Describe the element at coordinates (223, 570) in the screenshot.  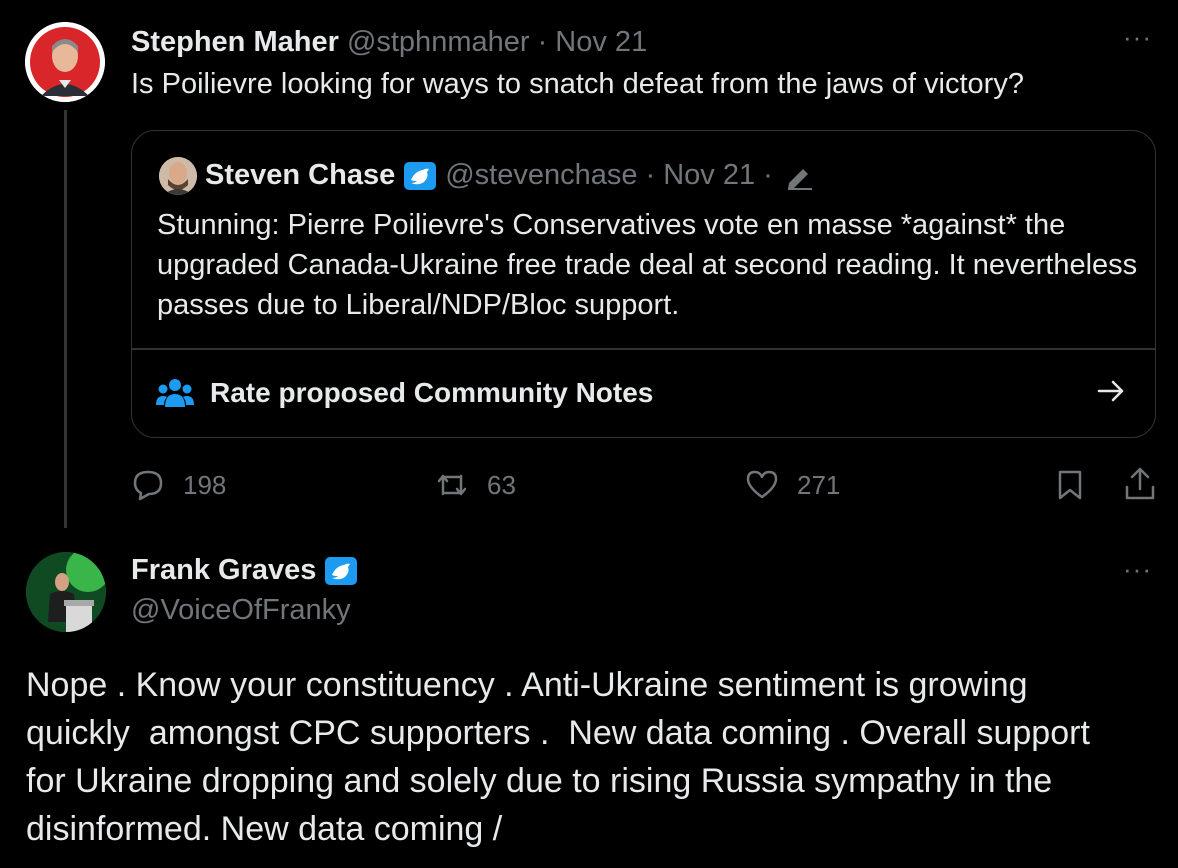
I see `author-name: Frank Graves` at that location.